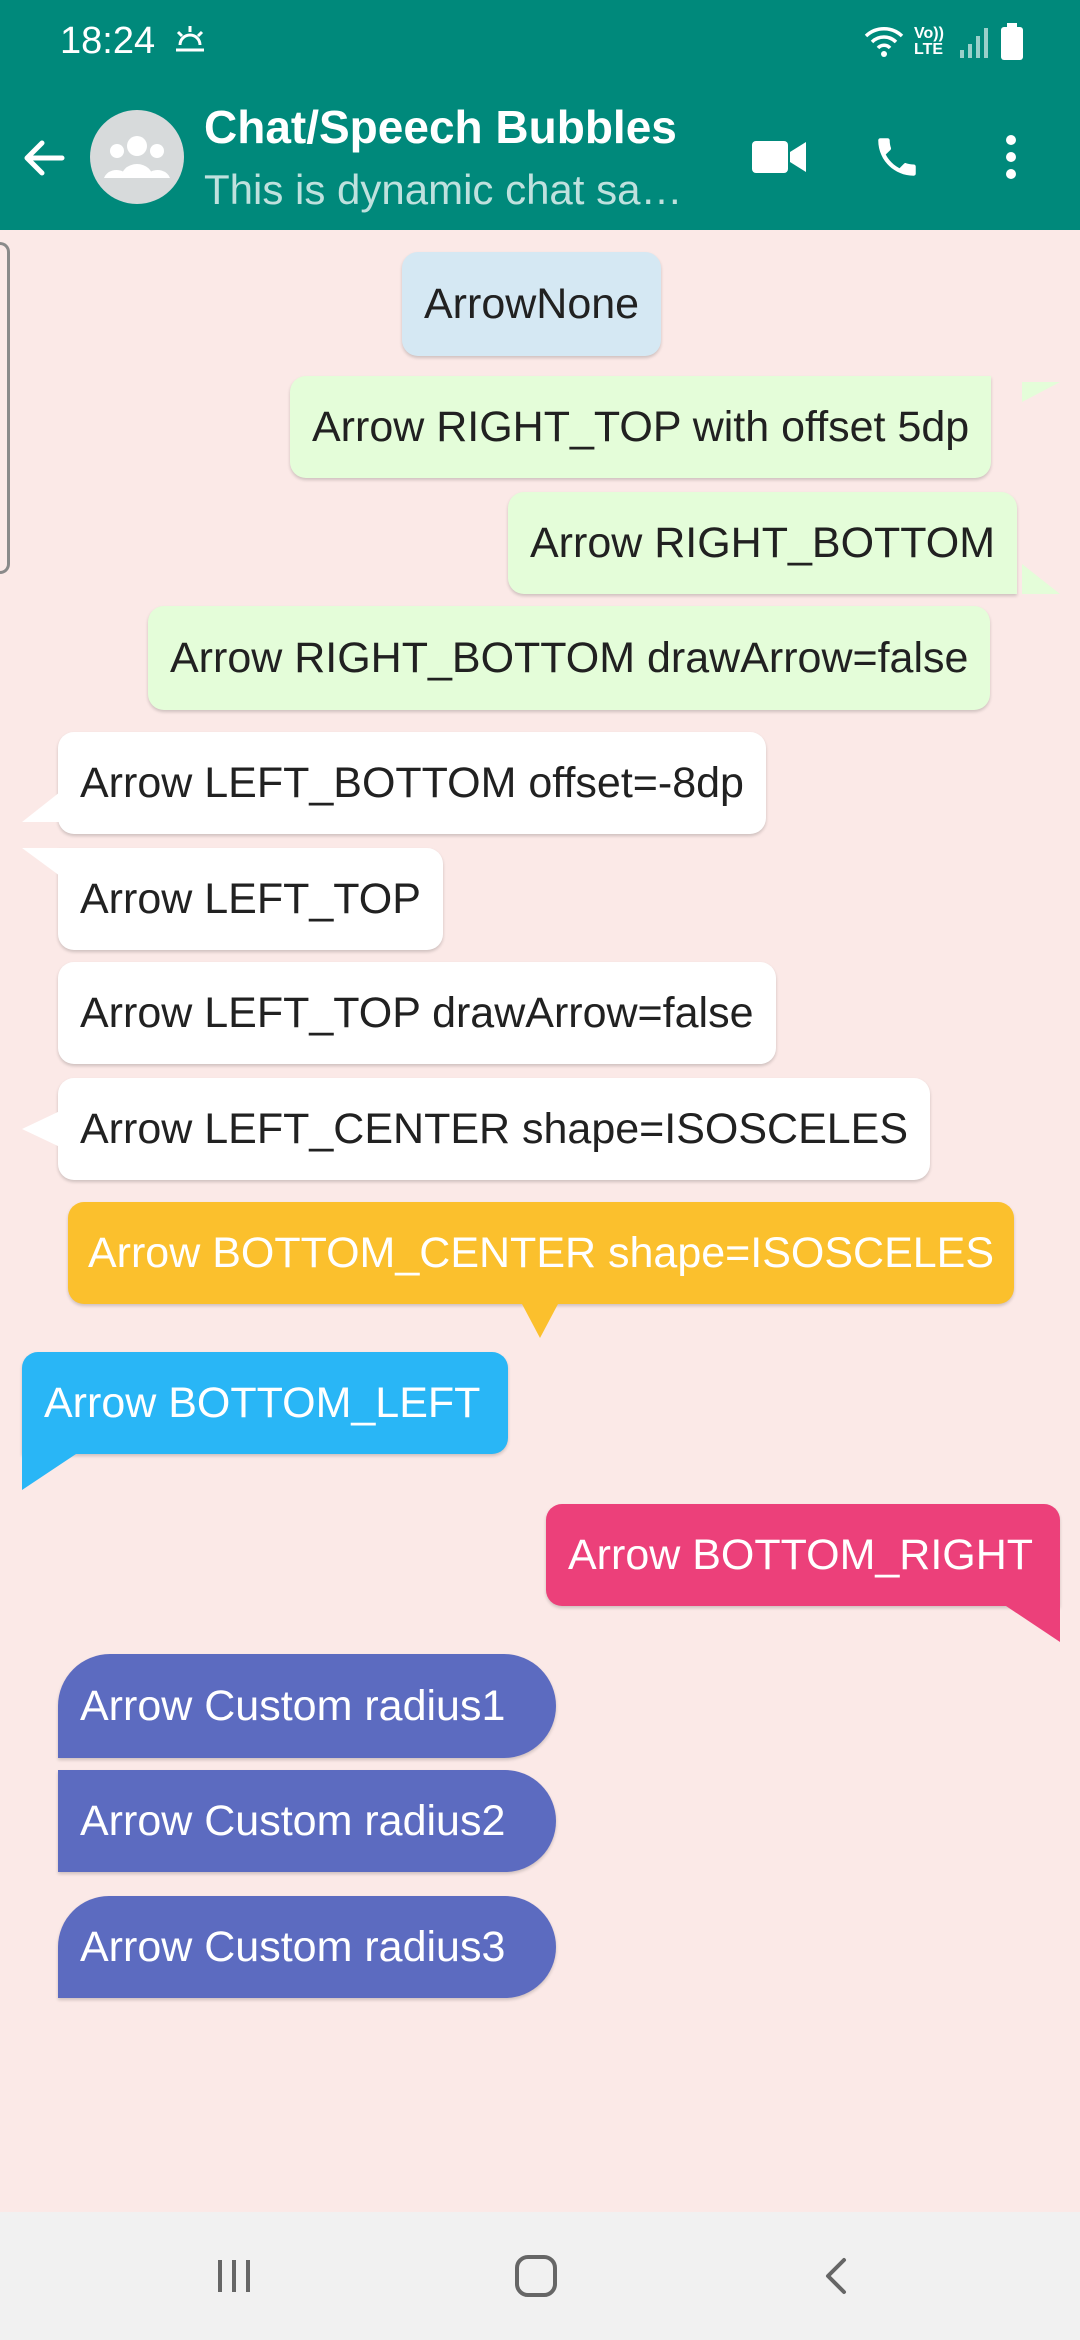 This screenshot has width=1080, height=2340. Describe the element at coordinates (5, 408) in the screenshot. I see `scroll-indicator` at that location.